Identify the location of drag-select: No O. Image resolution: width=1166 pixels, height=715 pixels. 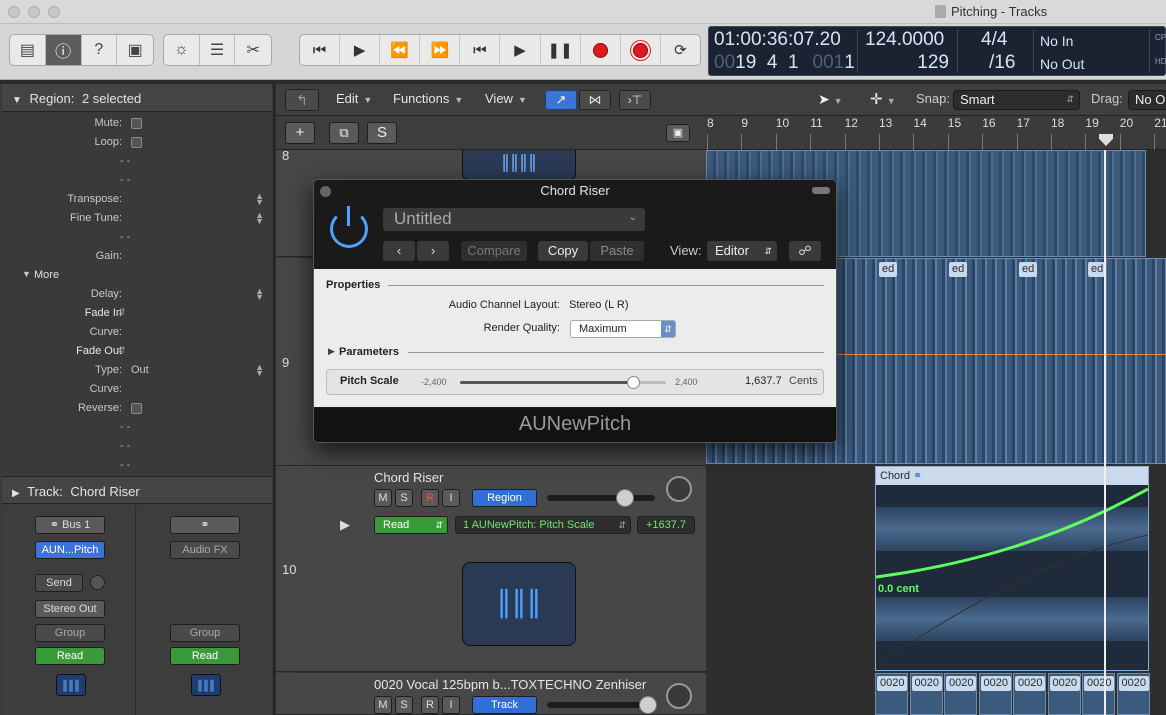
(1147, 100).